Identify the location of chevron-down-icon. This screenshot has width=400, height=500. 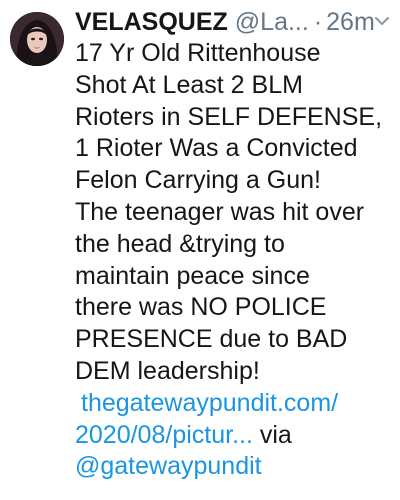
(382, 21).